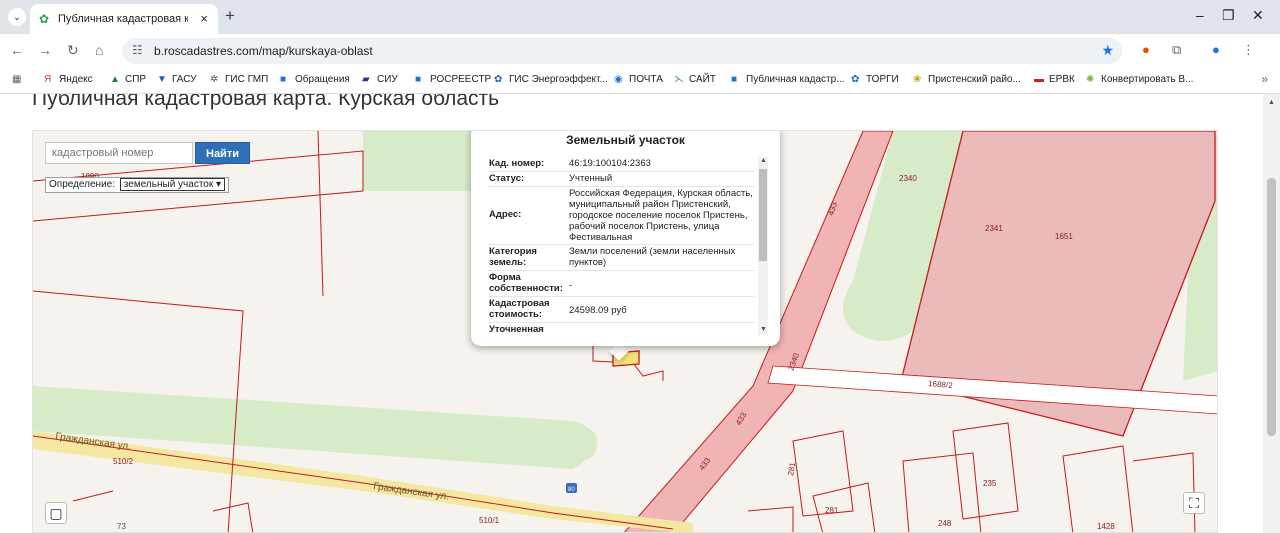 This screenshot has width=1280, height=533. What do you see at coordinates (1258, 15) in the screenshot?
I see `close-window-button: ✕` at bounding box center [1258, 15].